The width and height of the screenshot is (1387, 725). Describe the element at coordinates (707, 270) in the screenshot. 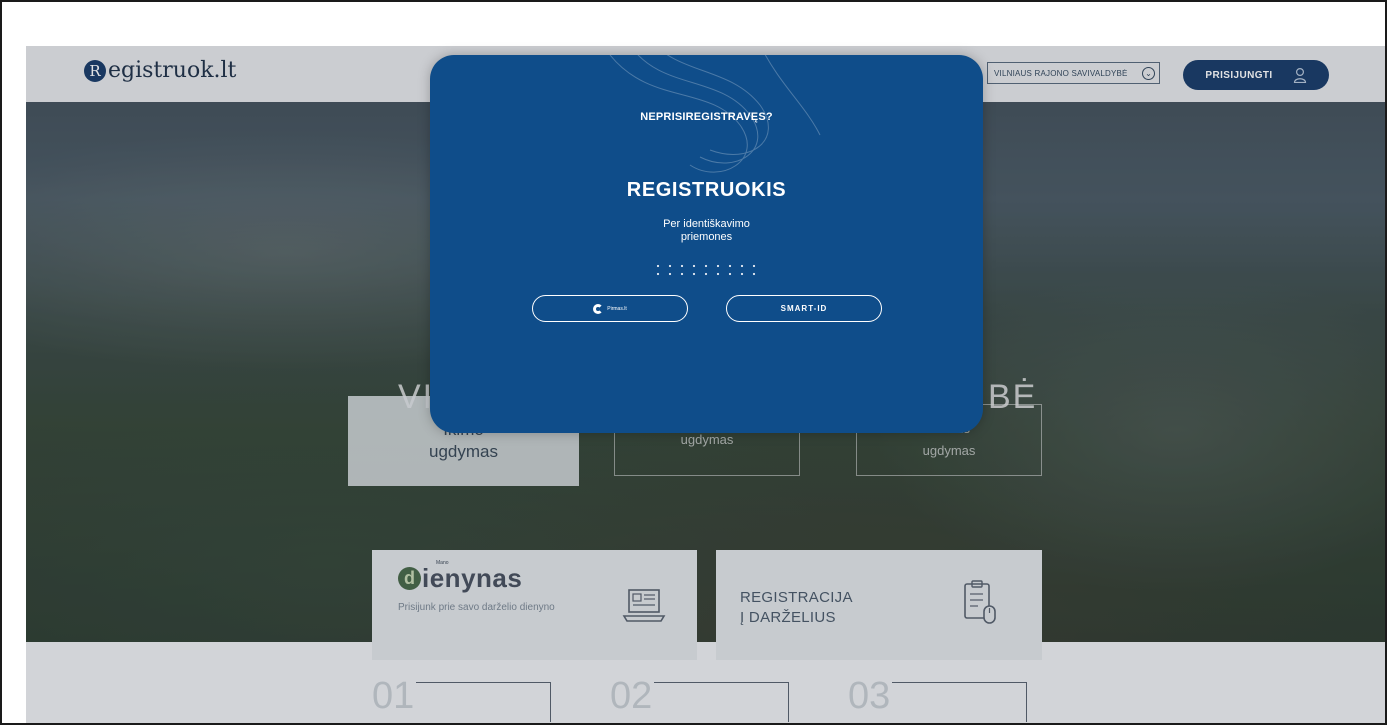

I see `dotted-divider` at that location.